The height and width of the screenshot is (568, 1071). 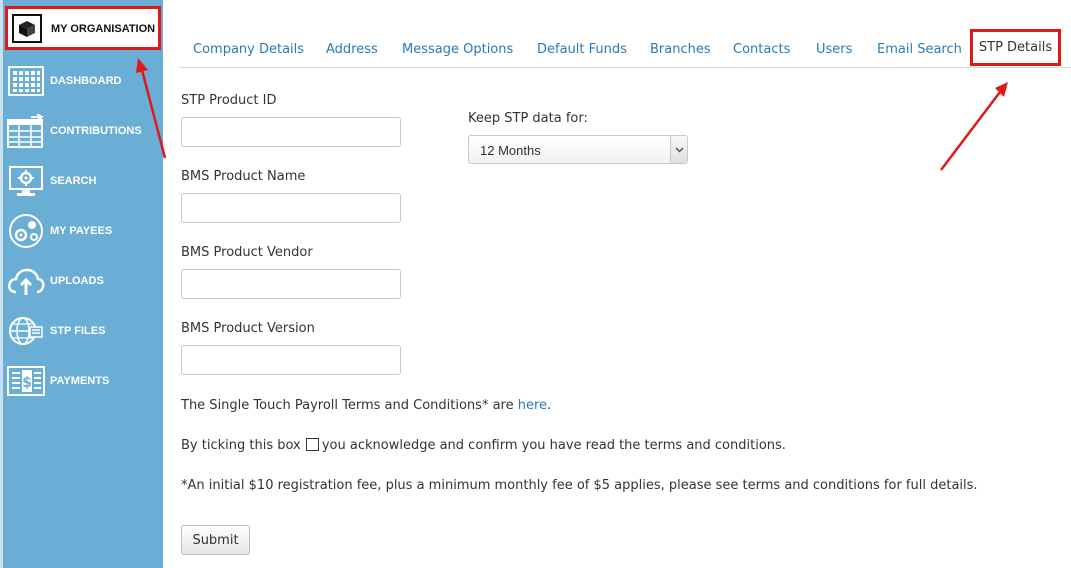 I want to click on payments-icon: $, so click(x=26, y=381).